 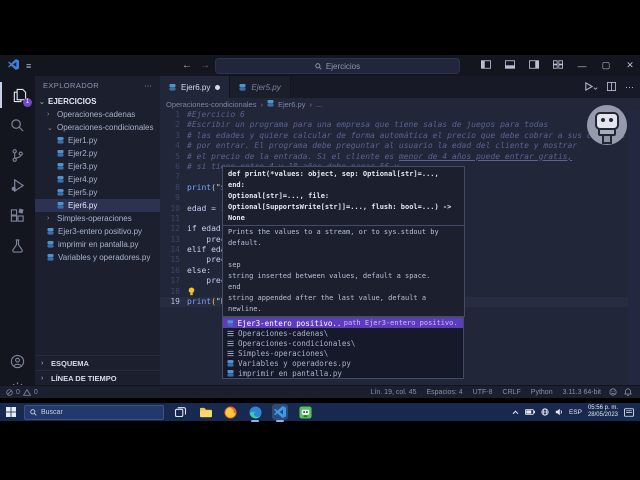 I want to click on taskbar-clock: 05:56 p. m. 28/05/2023, so click(x=603, y=412).